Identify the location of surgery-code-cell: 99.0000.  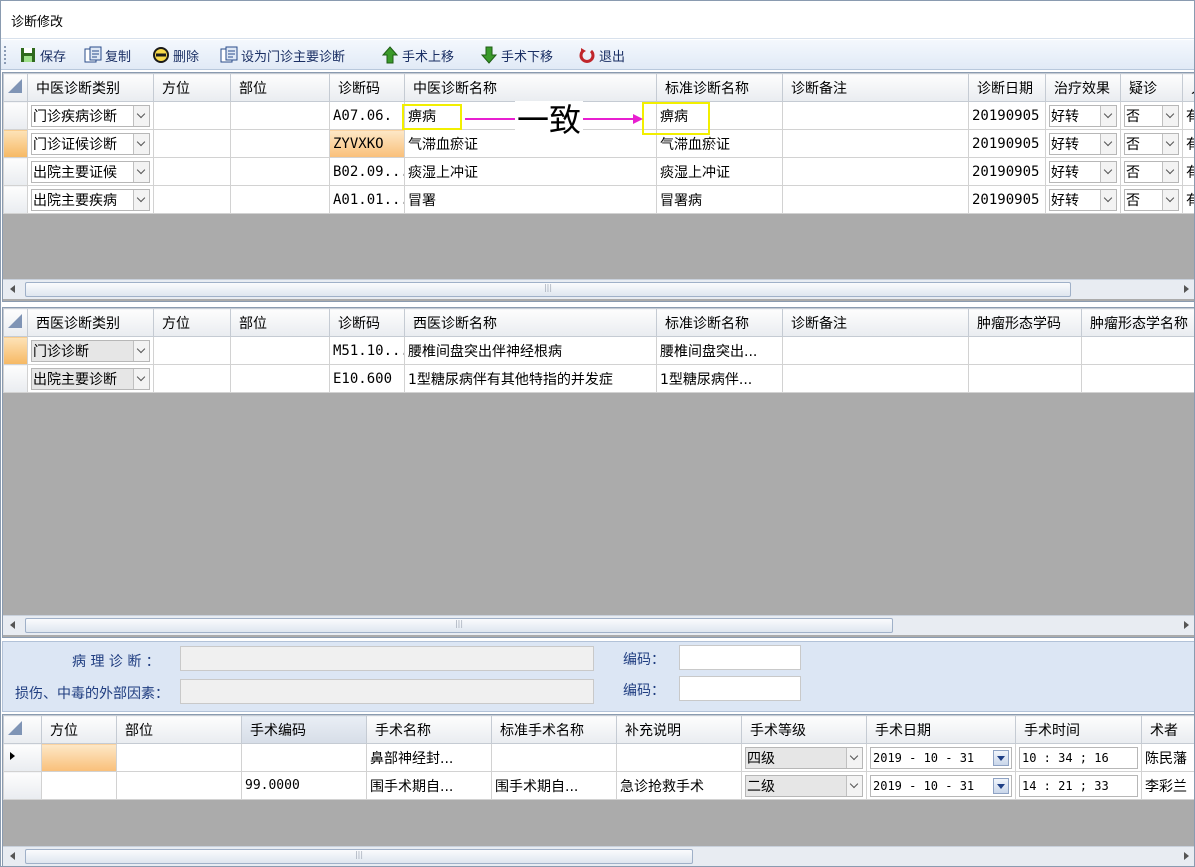
(304, 785).